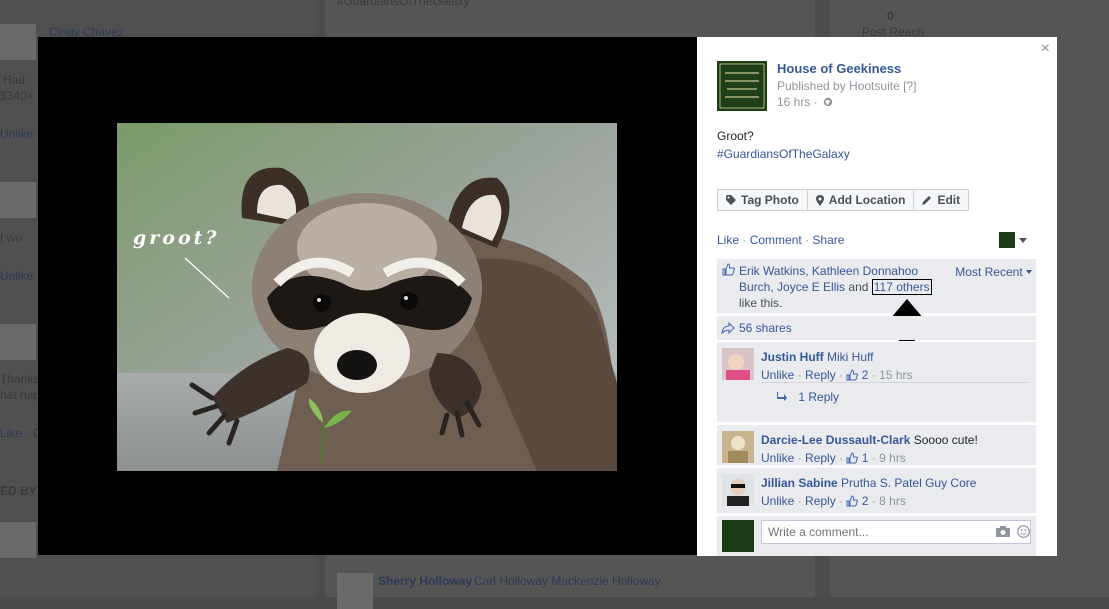  I want to click on sort-comments-dropdown: Most Recent, so click(993, 272).